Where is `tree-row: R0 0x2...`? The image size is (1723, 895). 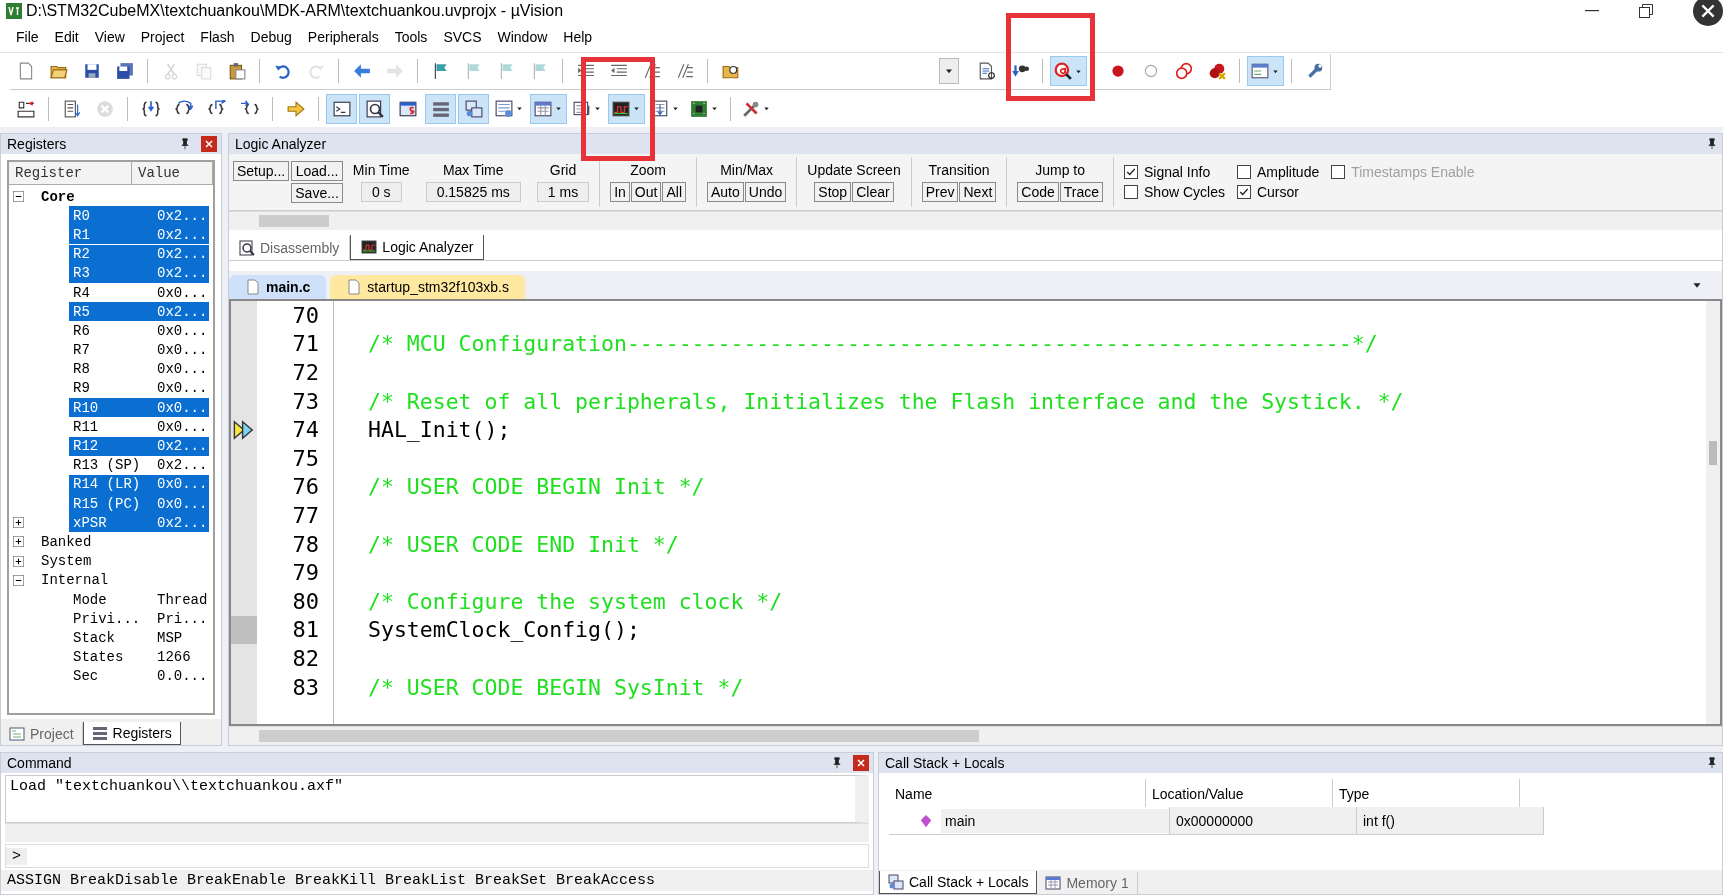
tree-row: R0 0x2... is located at coordinates (139, 216).